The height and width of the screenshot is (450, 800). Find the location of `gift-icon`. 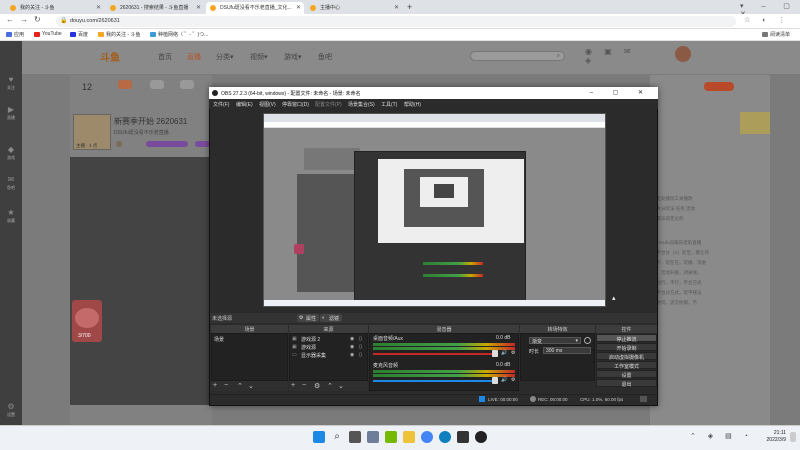

gift-icon is located at coordinates (157, 84).